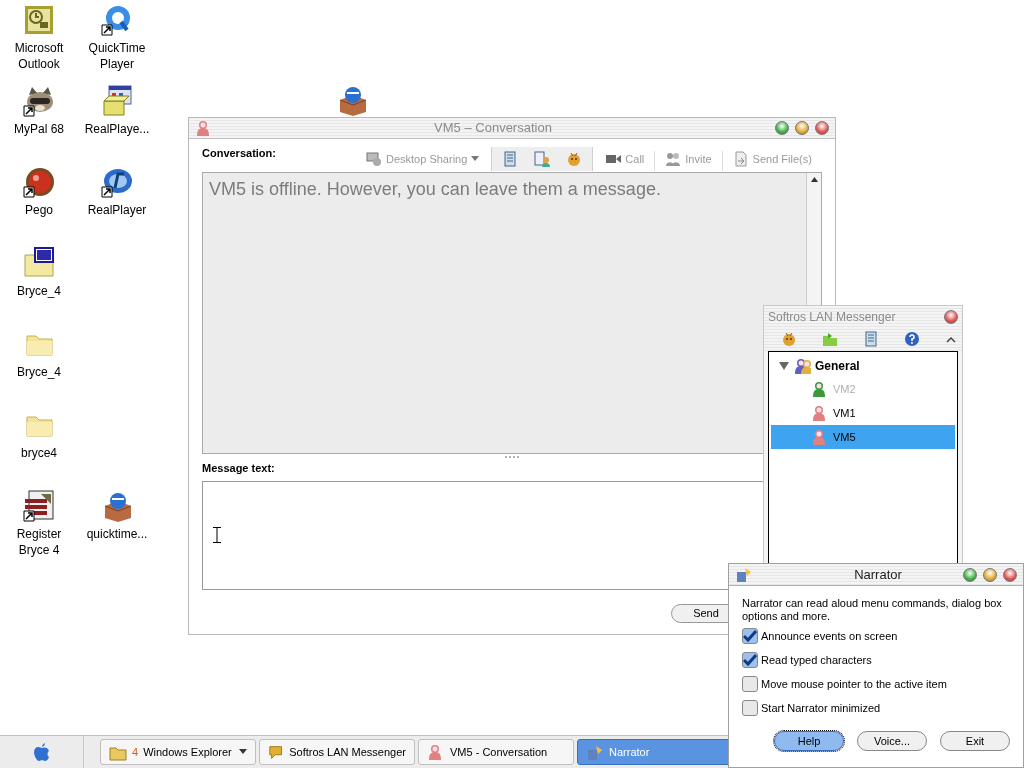 The image size is (1024, 768). What do you see at coordinates (39, 182) in the screenshot?
I see `ball-icon` at bounding box center [39, 182].